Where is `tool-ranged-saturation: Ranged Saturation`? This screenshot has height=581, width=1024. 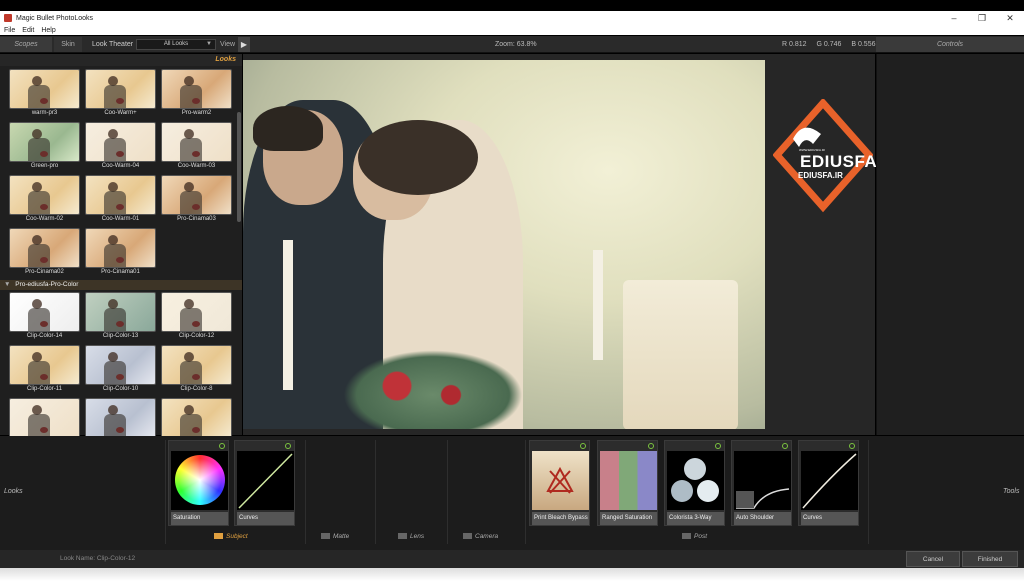 tool-ranged-saturation: Ranged Saturation is located at coordinates (627, 483).